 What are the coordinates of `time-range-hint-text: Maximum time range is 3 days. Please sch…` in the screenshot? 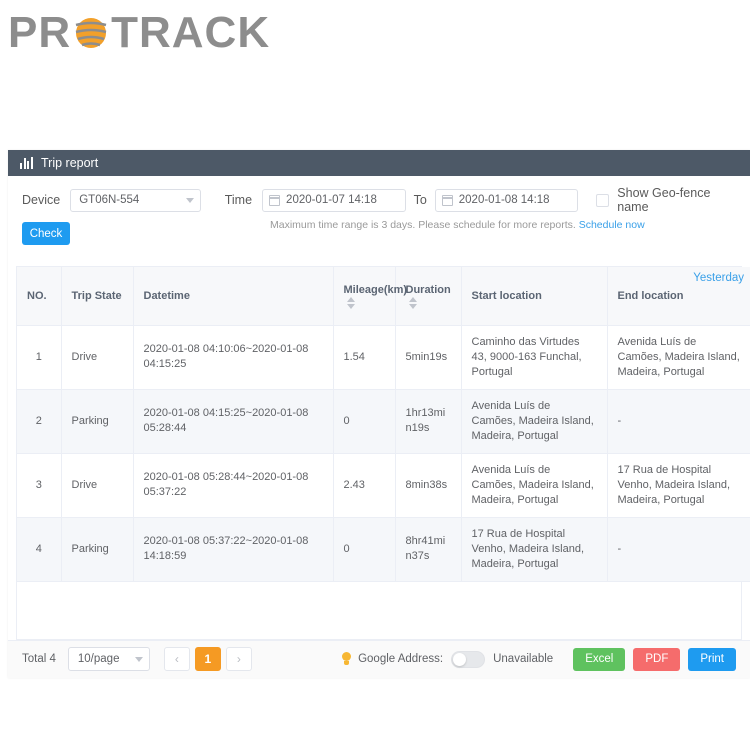 It's located at (423, 225).